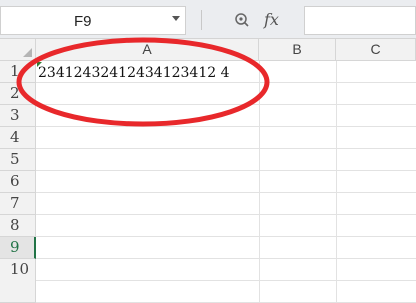 This screenshot has width=416, height=303. Describe the element at coordinates (297, 50) in the screenshot. I see `column-header-b: B` at that location.